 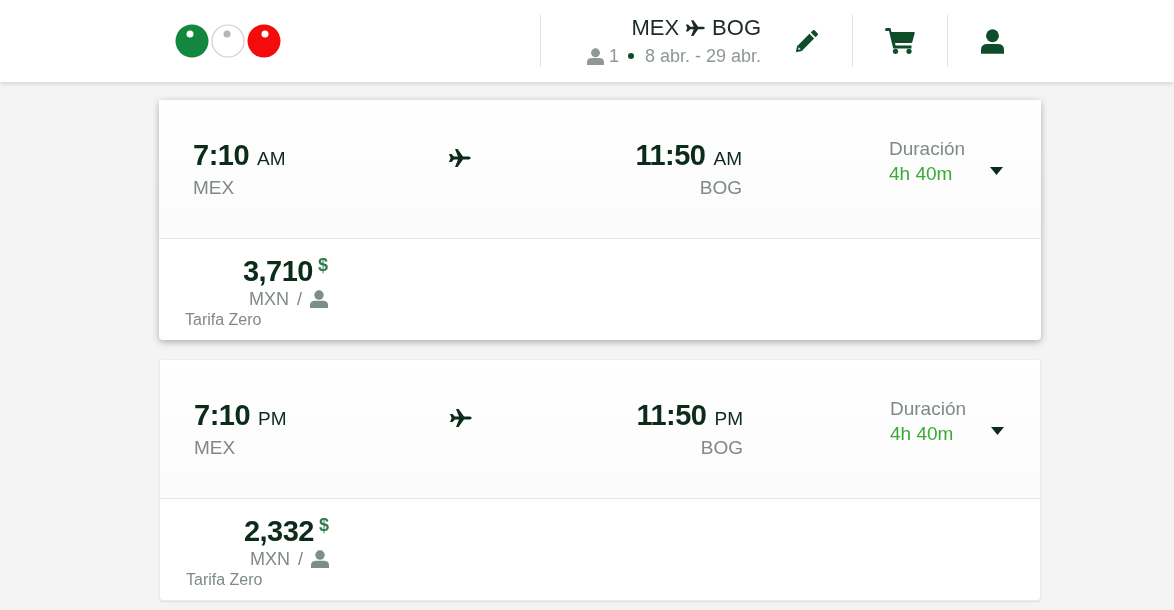 I want to click on origin-code: MEX, so click(x=655, y=28).